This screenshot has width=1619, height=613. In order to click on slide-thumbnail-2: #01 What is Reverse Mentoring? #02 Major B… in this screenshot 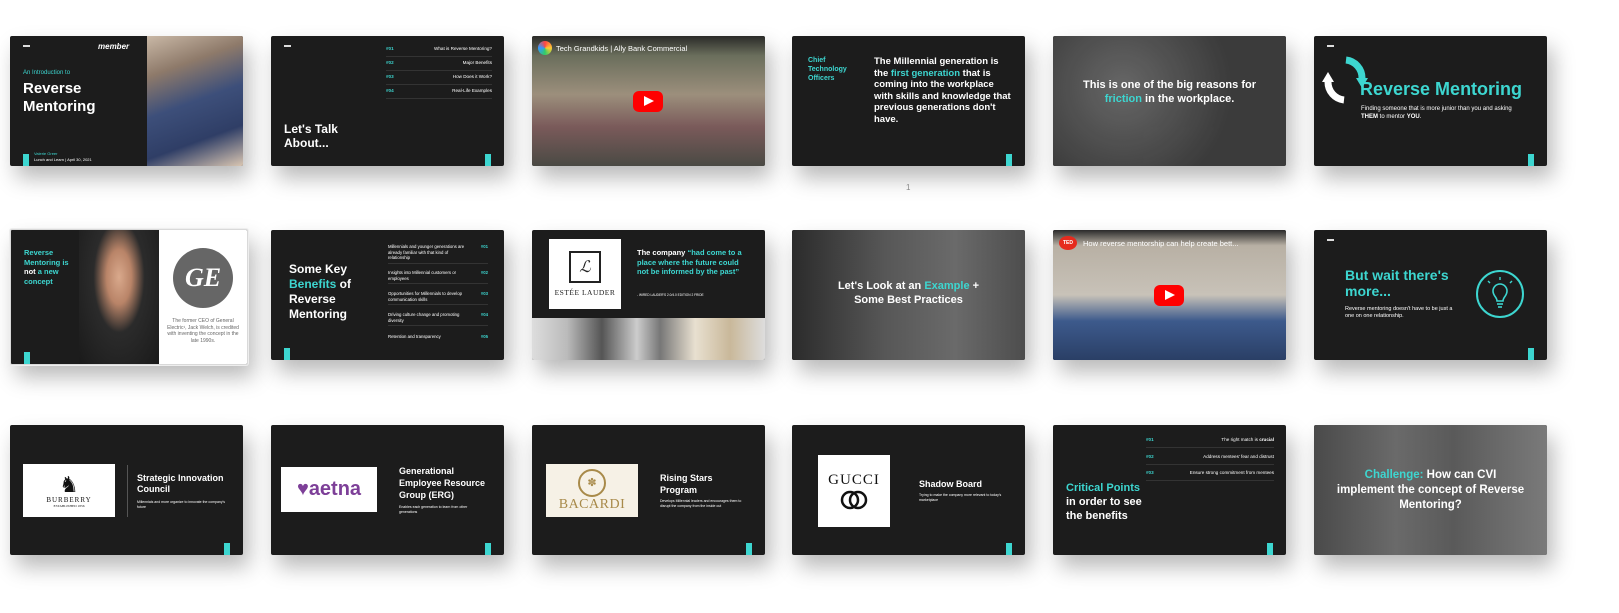, I will do `click(387, 101)`.